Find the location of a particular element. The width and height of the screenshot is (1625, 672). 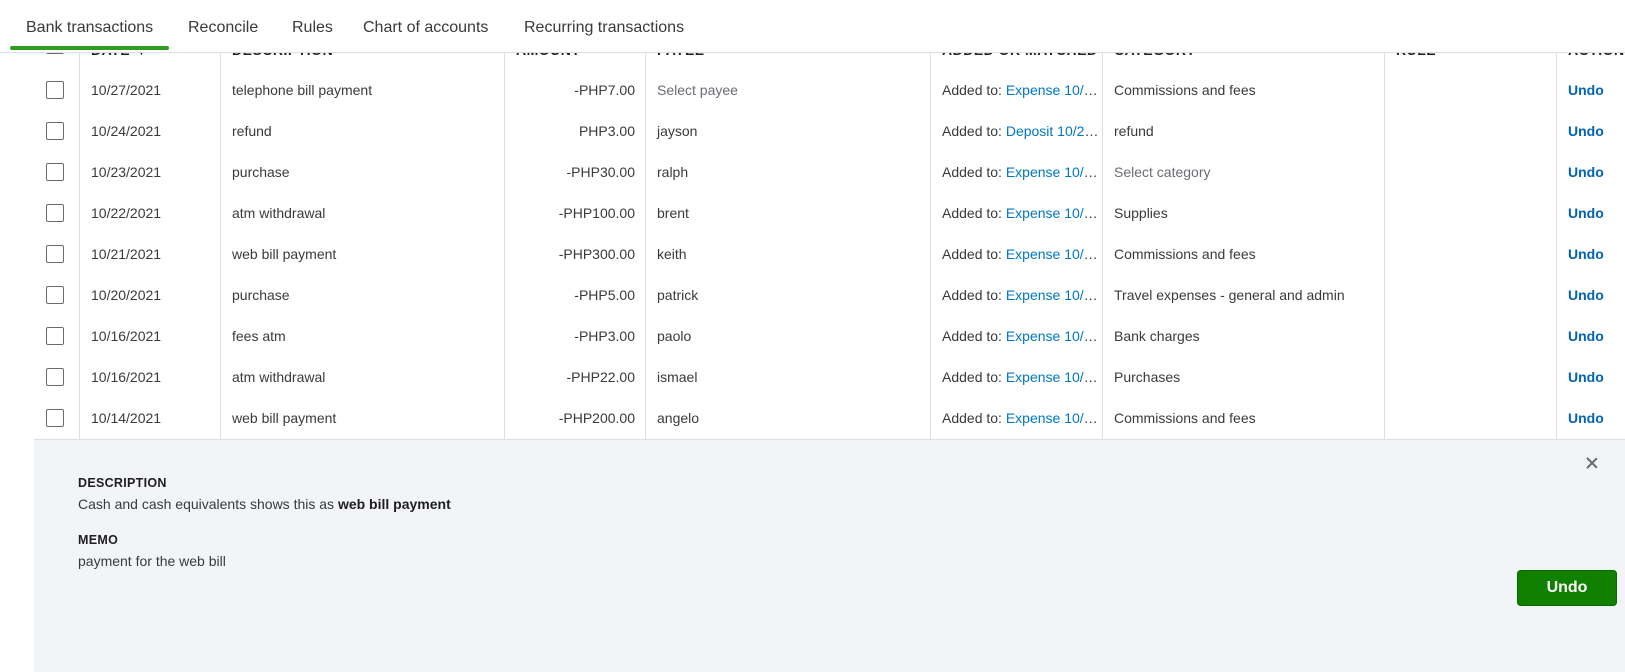

cell-payee: brent is located at coordinates (787, 213).